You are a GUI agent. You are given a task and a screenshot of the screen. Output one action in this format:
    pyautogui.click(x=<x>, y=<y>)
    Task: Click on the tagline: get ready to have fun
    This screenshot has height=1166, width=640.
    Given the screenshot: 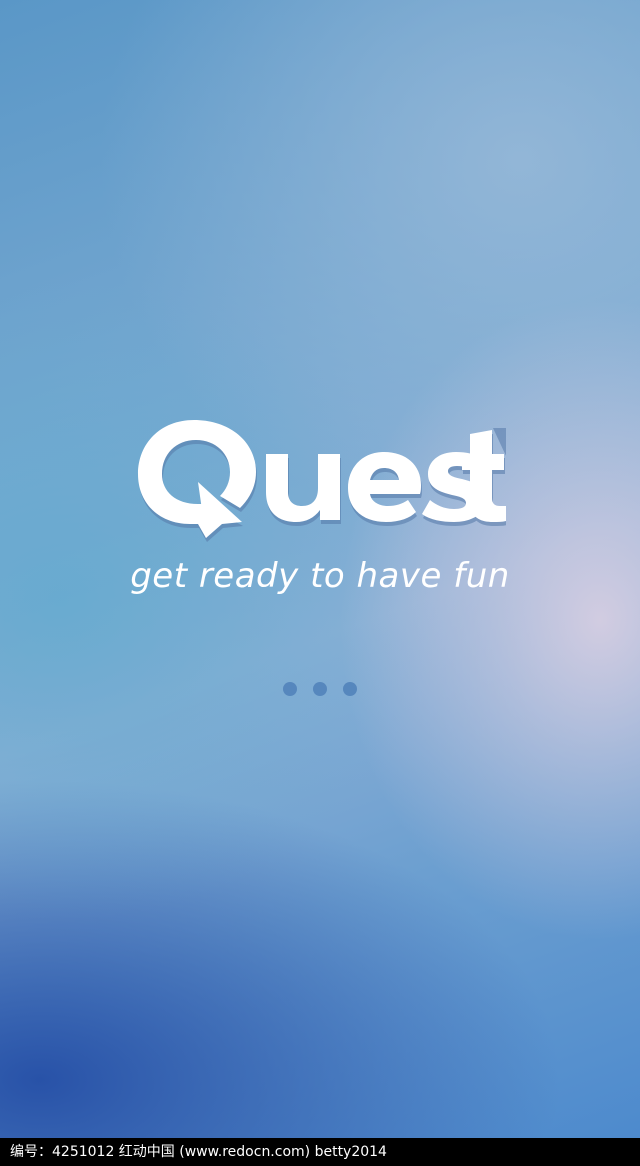 What is the action you would take?
    pyautogui.click(x=320, y=576)
    